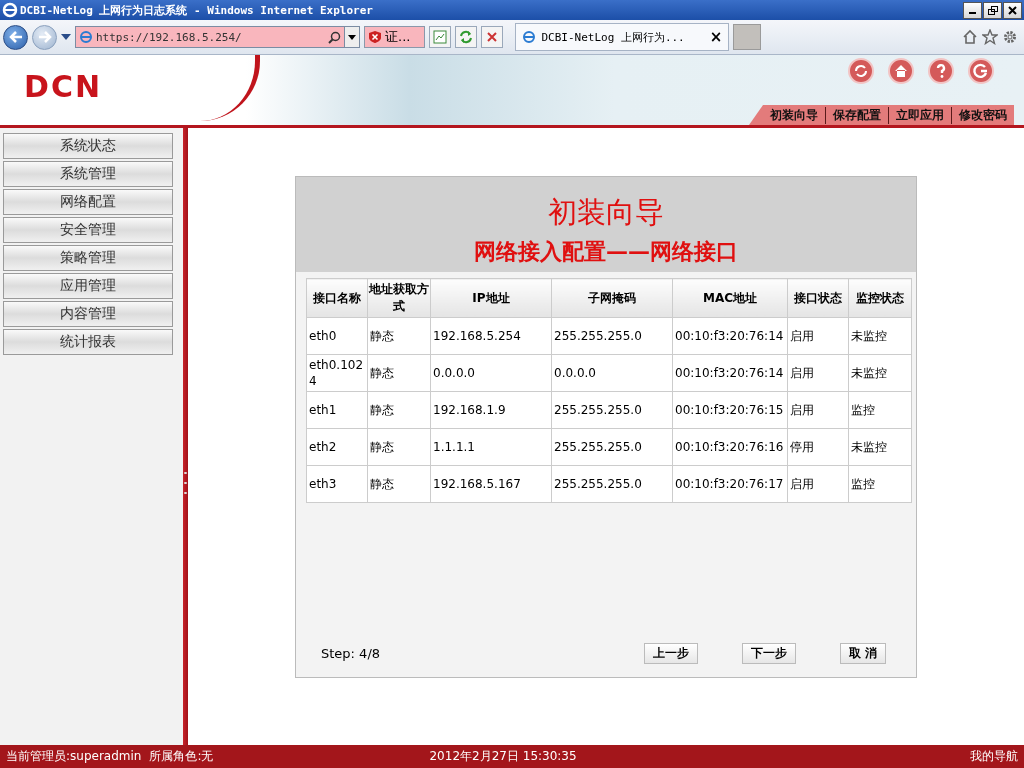 This screenshot has width=1024, height=768. What do you see at coordinates (606, 212) in the screenshot?
I see `wizard-title: 初装向导` at bounding box center [606, 212].